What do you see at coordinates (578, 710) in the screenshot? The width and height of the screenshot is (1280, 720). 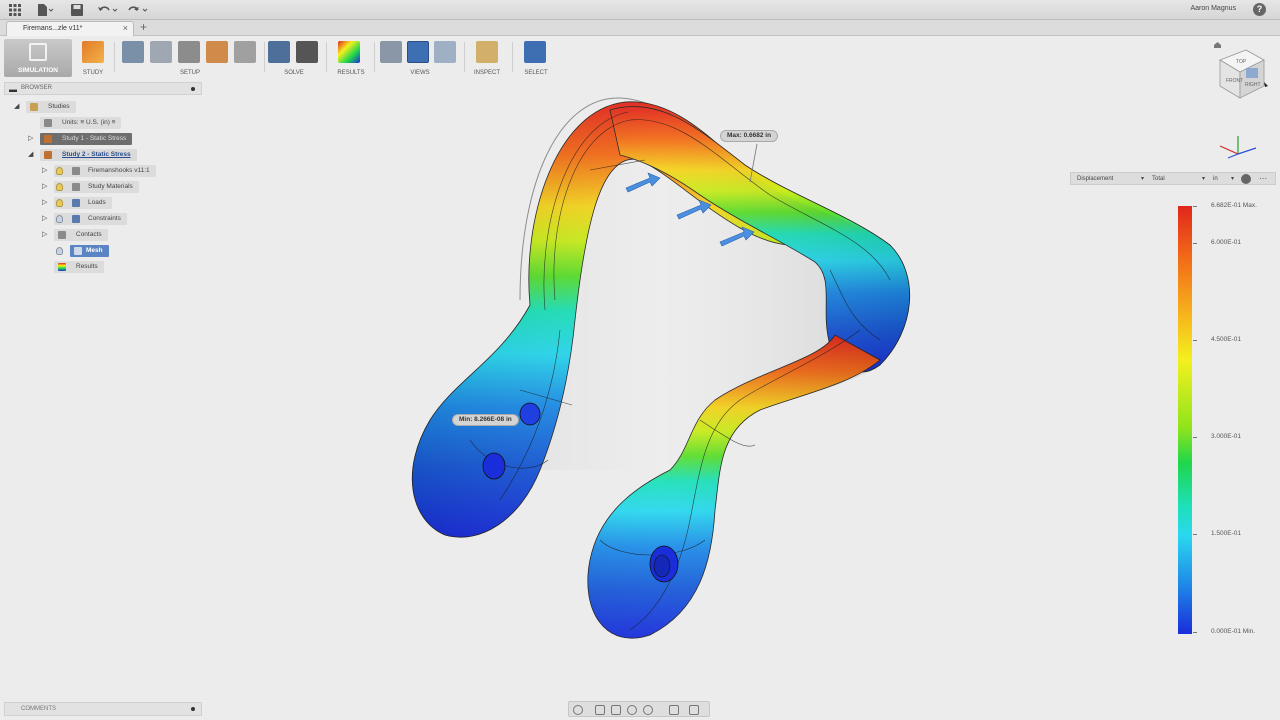 I see `orbit-icon` at bounding box center [578, 710].